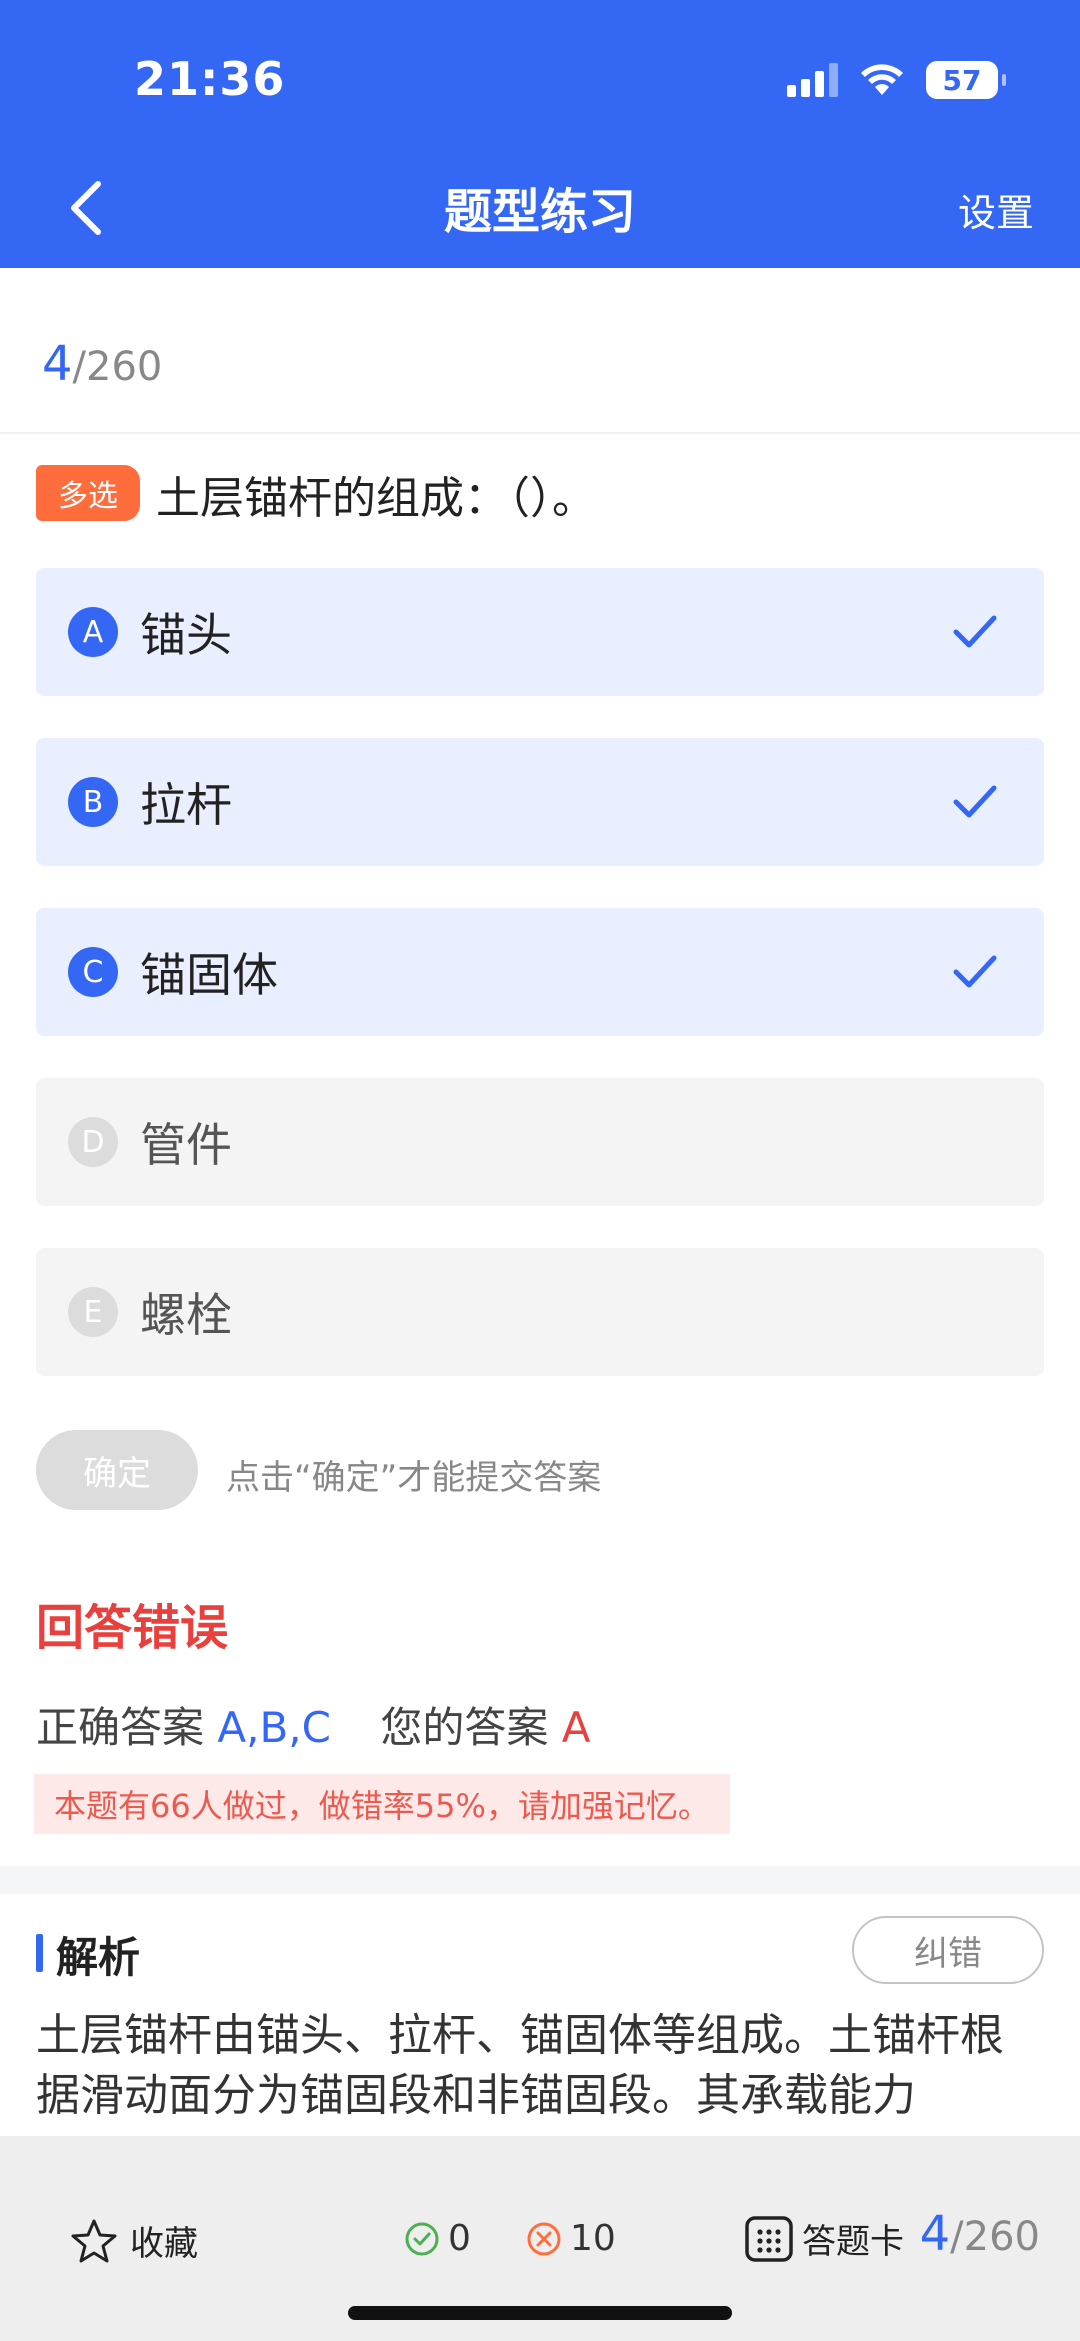 This screenshot has width=1080, height=2341. I want to click on your-answer-label: 您的答案, so click(464, 1727).